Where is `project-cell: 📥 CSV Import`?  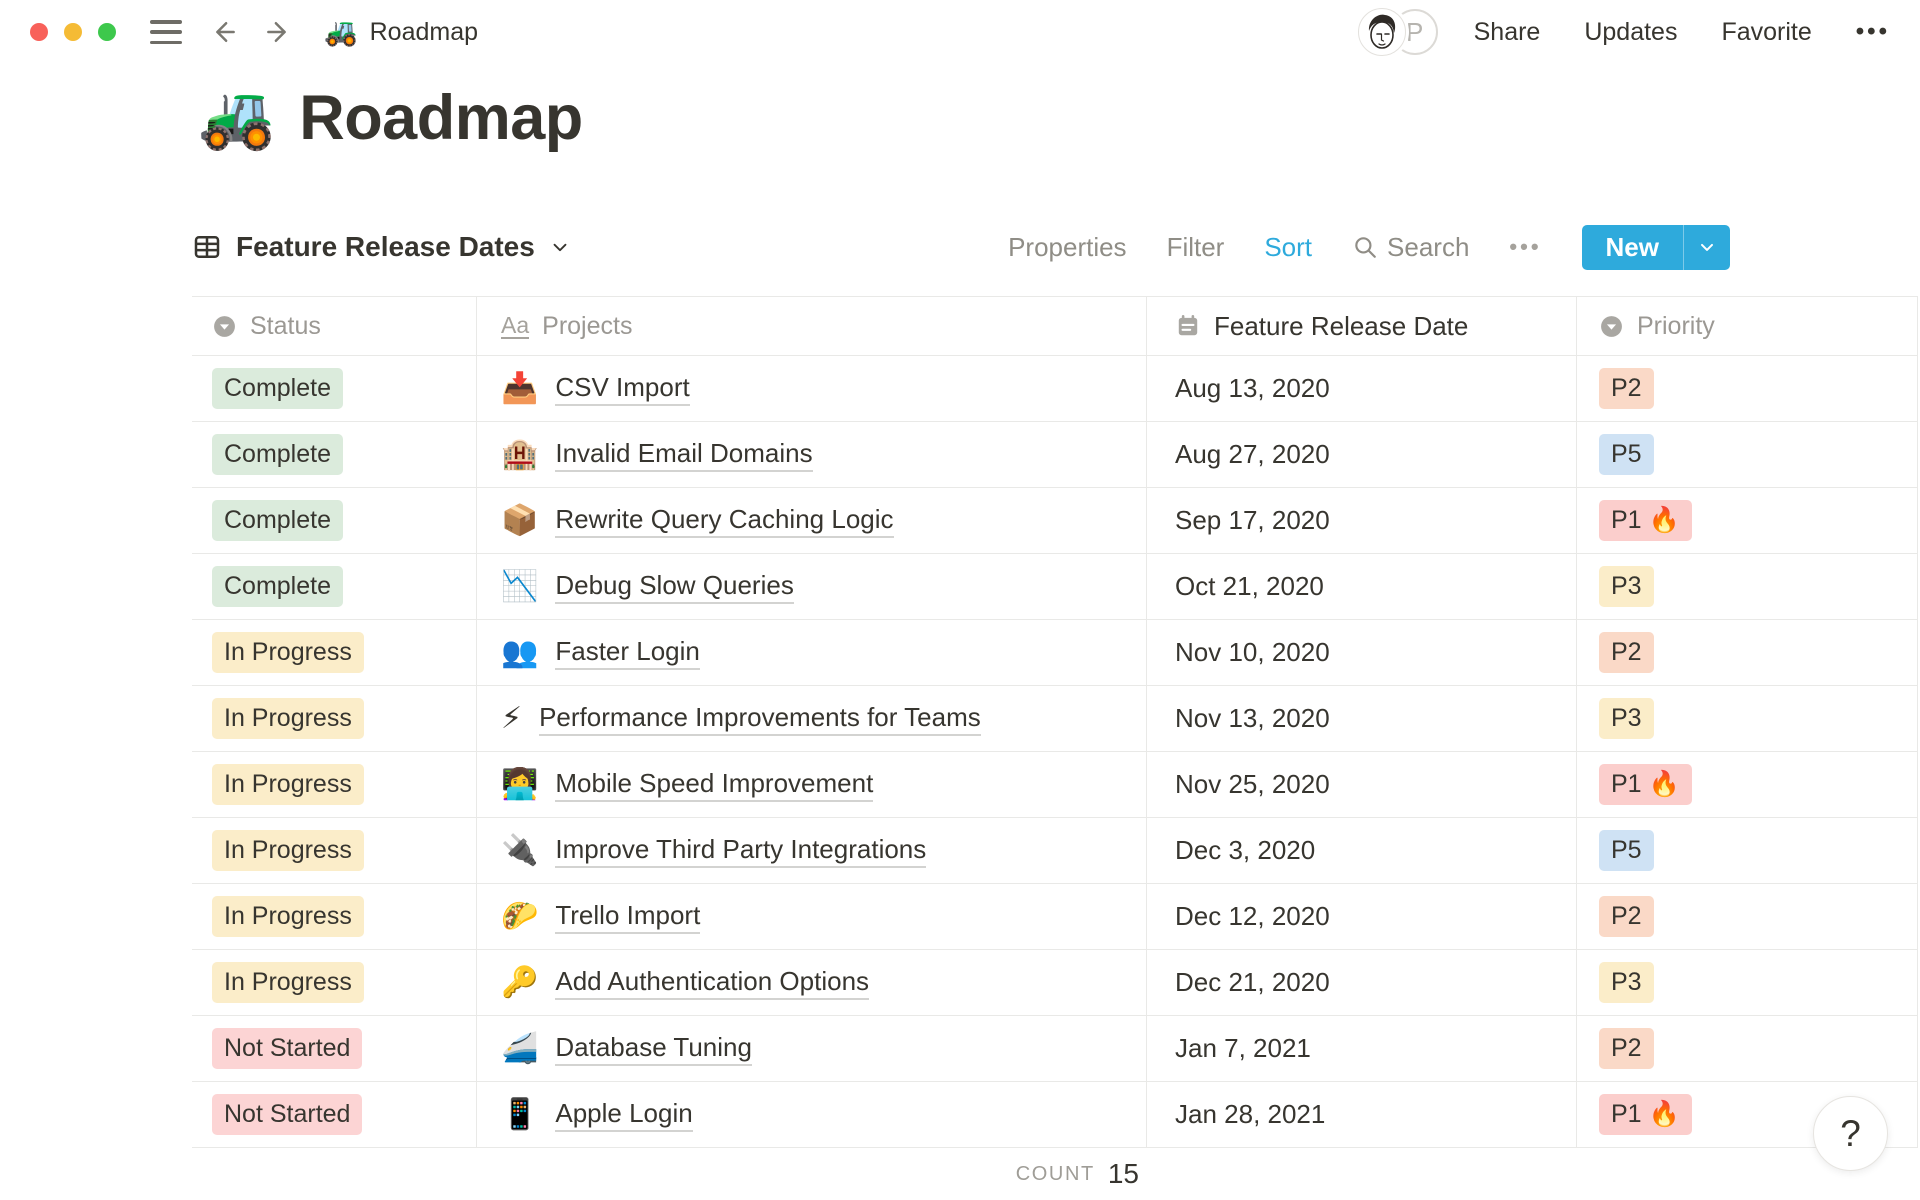 project-cell: 📥 CSV Import is located at coordinates (812, 388).